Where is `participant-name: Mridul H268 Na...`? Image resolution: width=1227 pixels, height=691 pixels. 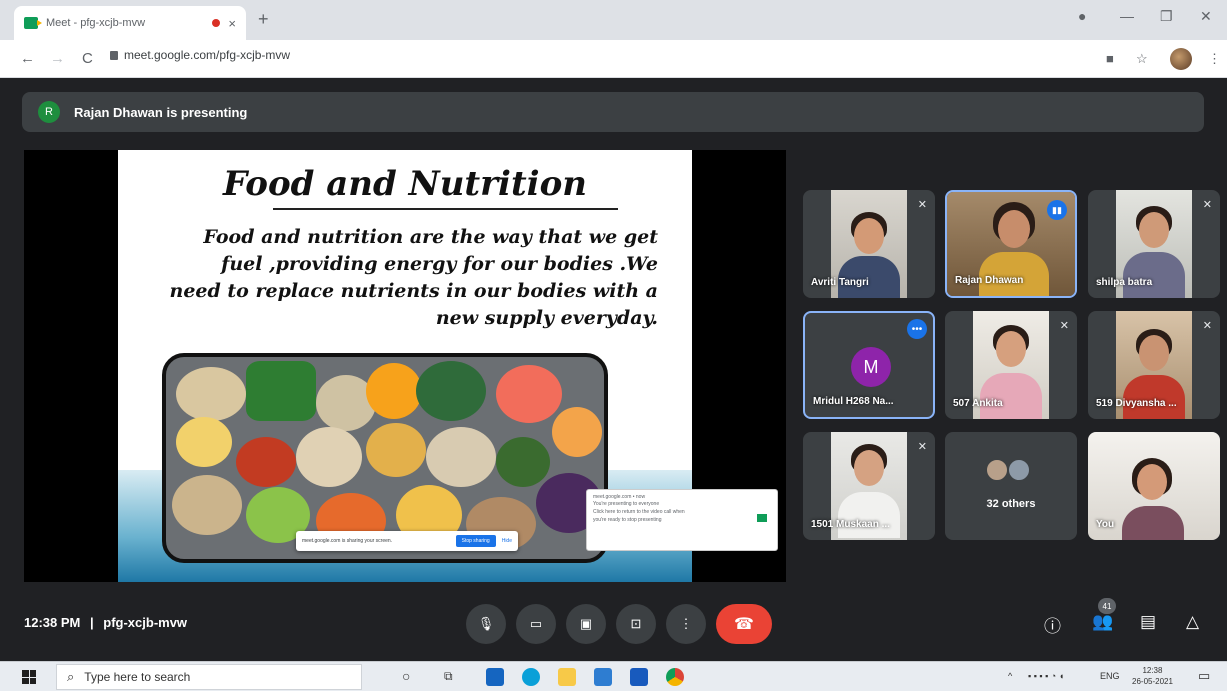 participant-name: Mridul H268 Na... is located at coordinates (853, 401).